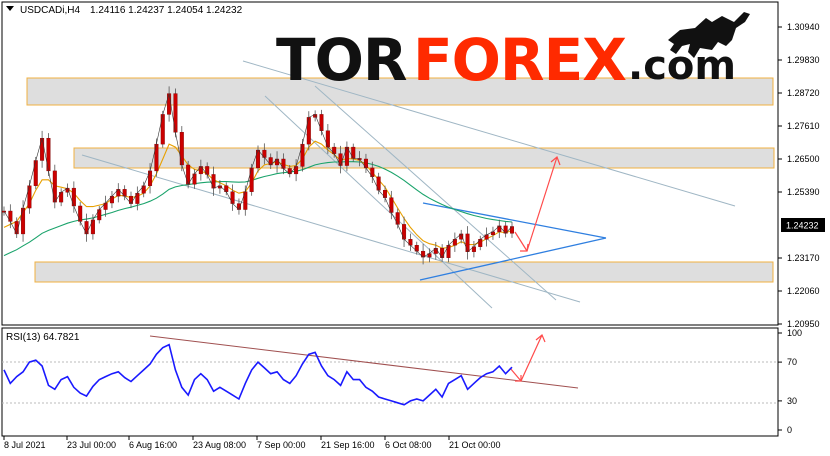  I want to click on rsi-label: RSI(13) 64.7821, so click(43, 337).